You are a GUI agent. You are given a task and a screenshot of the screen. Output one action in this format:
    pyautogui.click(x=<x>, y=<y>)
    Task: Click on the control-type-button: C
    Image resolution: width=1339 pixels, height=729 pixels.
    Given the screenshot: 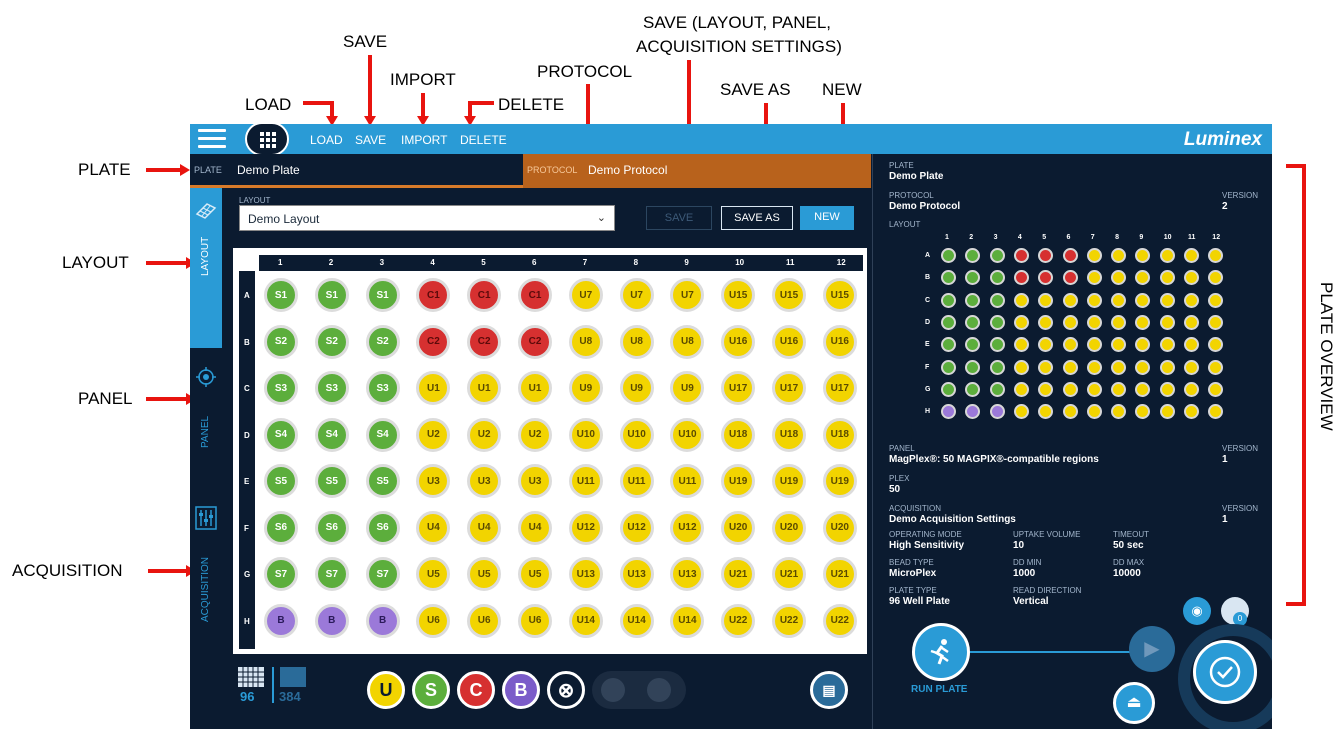 What is the action you would take?
    pyautogui.click(x=476, y=690)
    